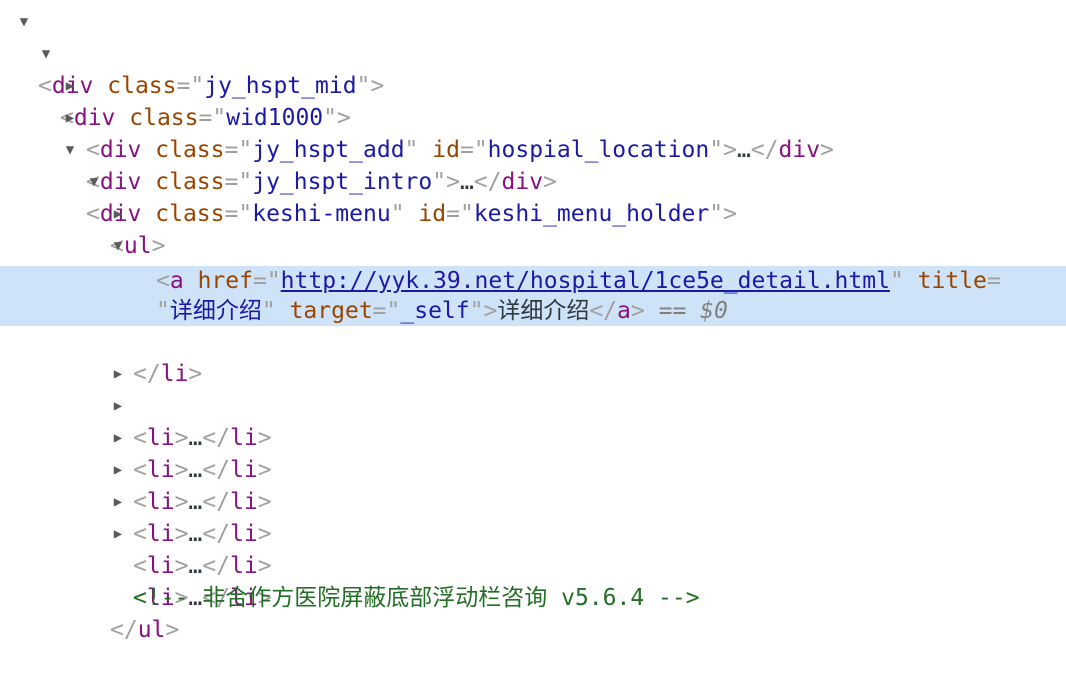 This screenshot has height=678, width=1066. Describe the element at coordinates (331, 311) in the screenshot. I see `attr-name: target` at that location.